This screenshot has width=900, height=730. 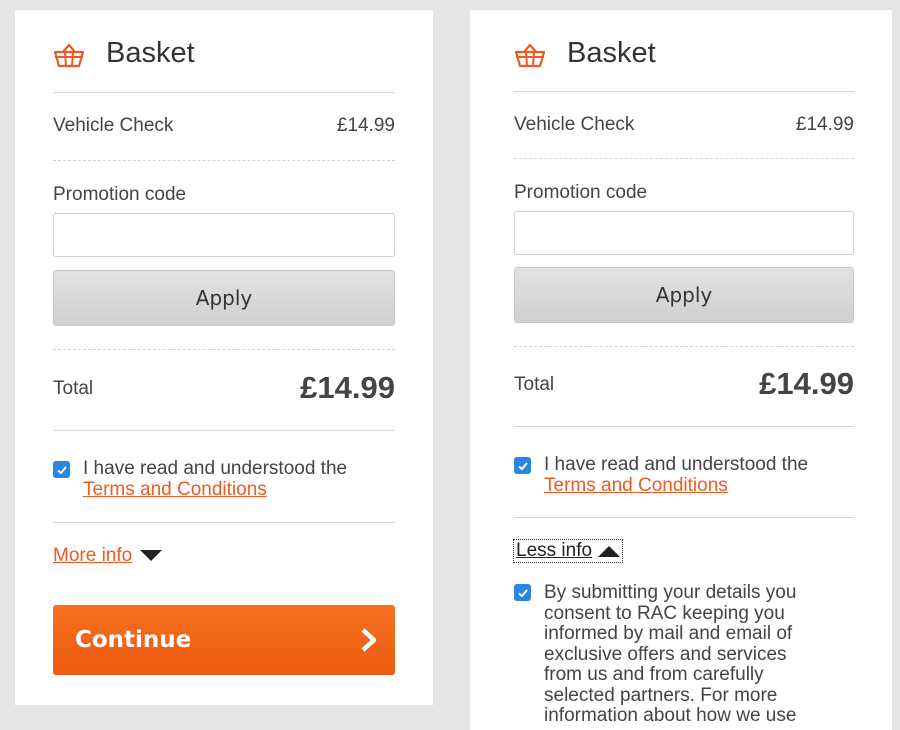 I want to click on marketing-line: By submitting your details you, so click(x=670, y=592).